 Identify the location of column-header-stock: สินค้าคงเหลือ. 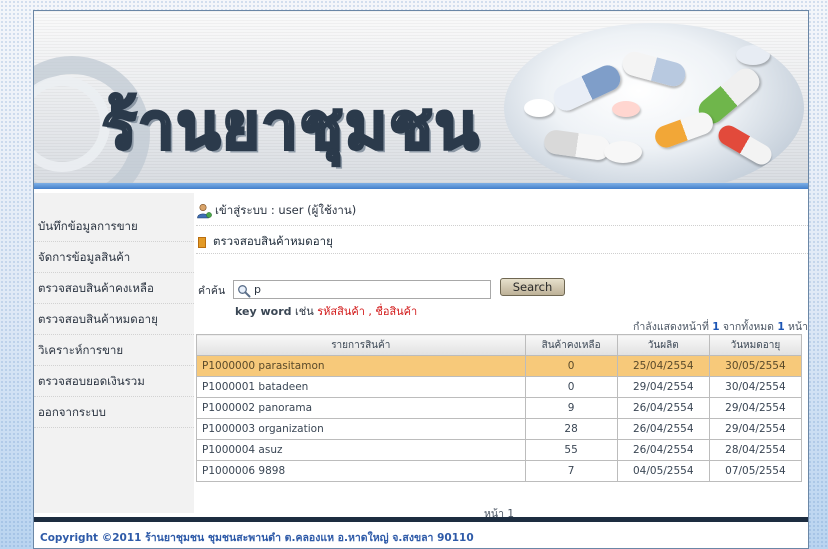
(571, 345).